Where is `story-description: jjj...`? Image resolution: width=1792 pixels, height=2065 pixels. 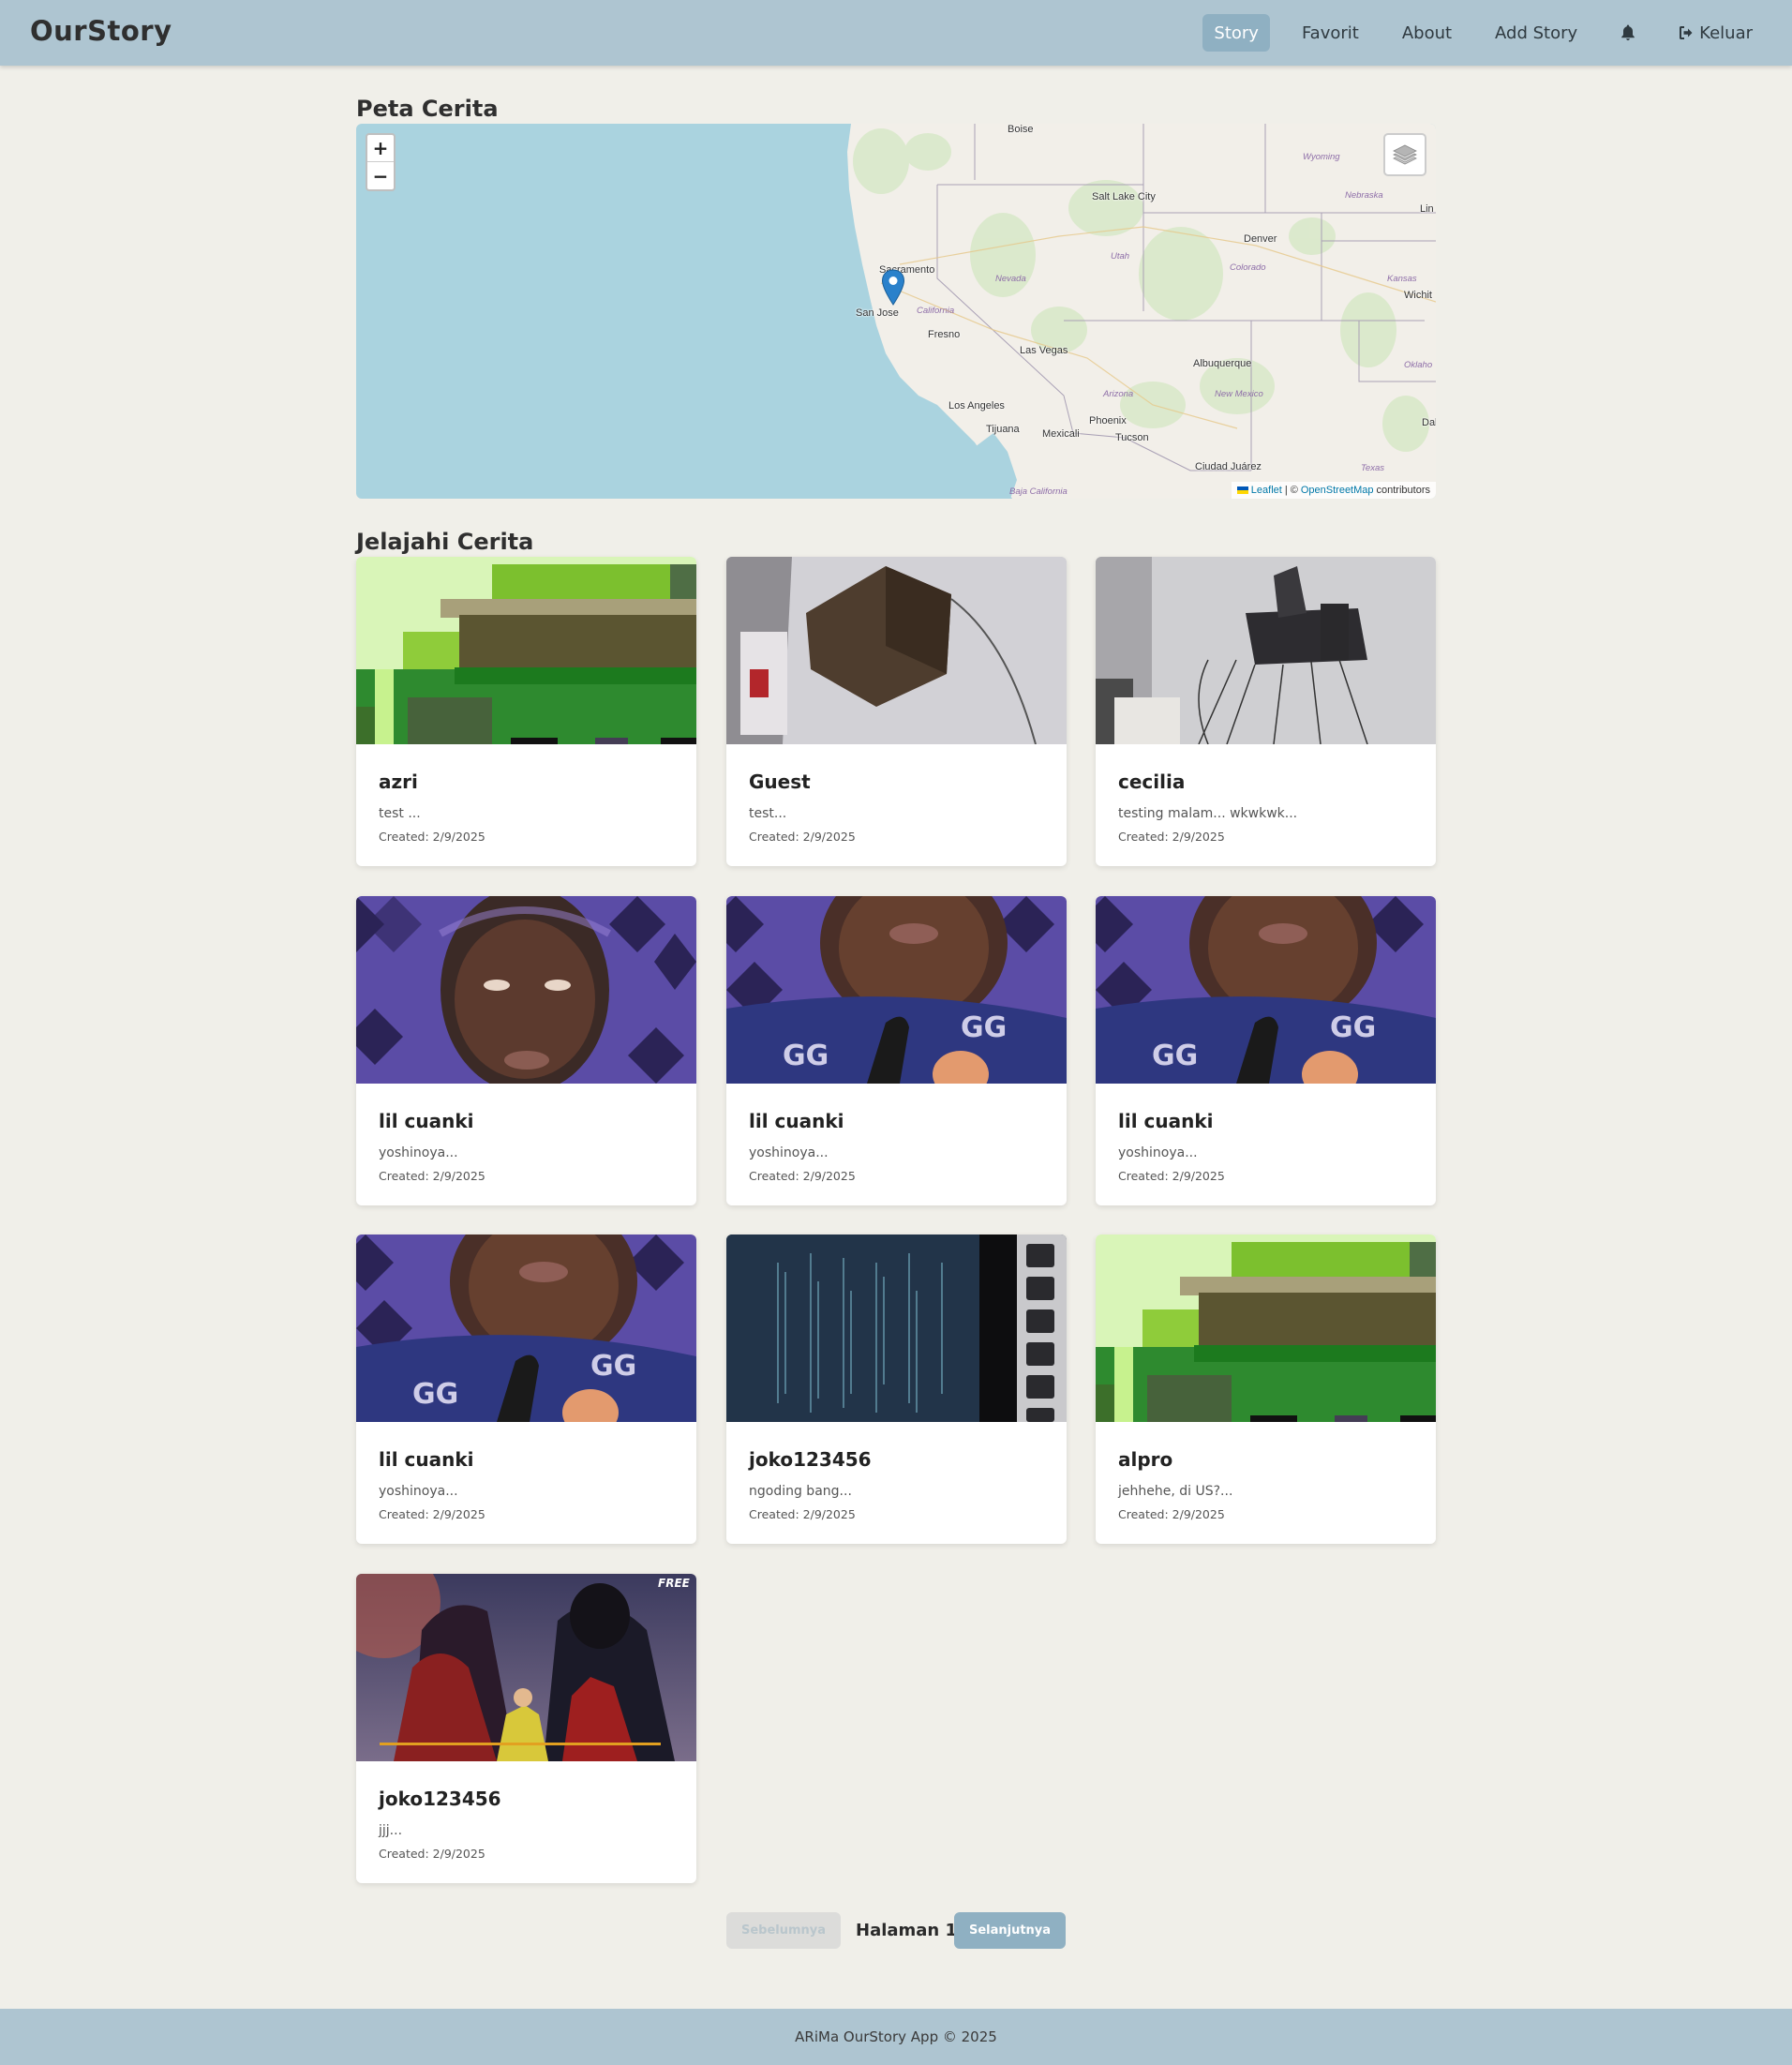
story-description: jjj... is located at coordinates (391, 1830).